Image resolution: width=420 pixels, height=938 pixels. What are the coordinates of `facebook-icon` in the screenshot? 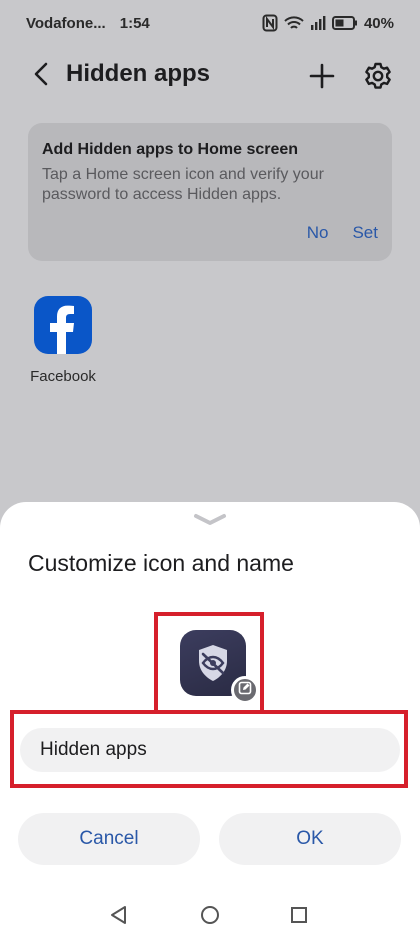 It's located at (63, 325).